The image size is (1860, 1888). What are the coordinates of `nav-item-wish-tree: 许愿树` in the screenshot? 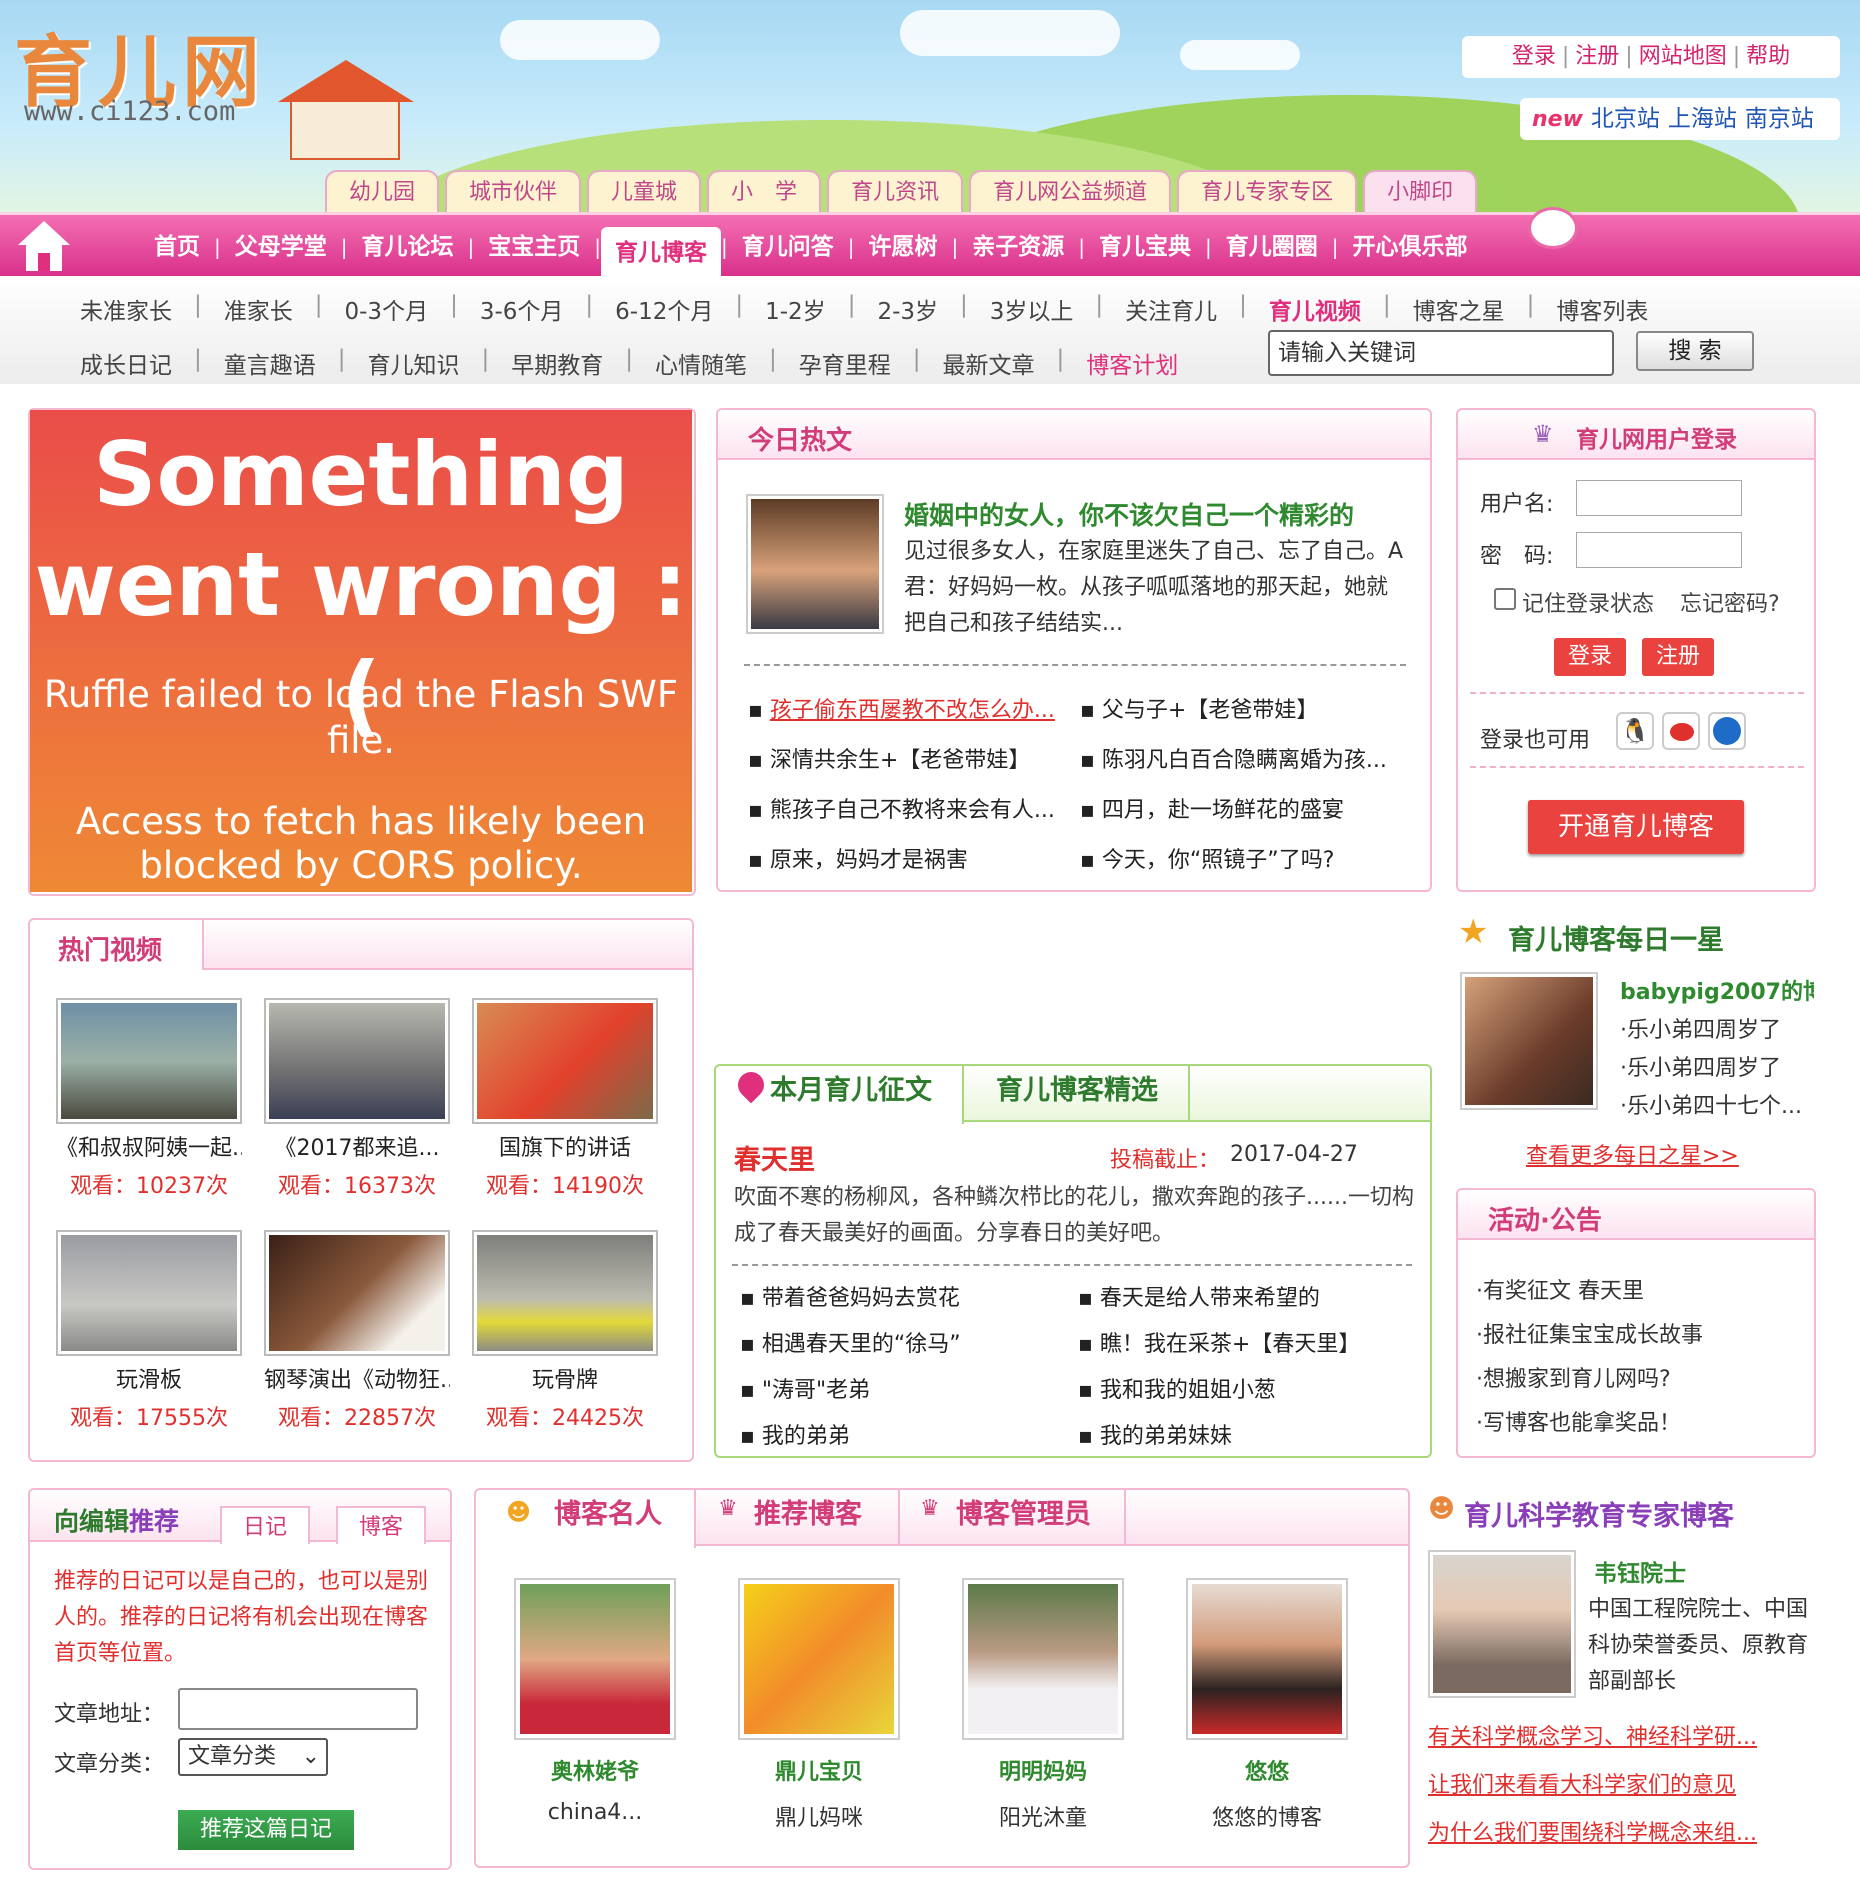 It's located at (903, 247).